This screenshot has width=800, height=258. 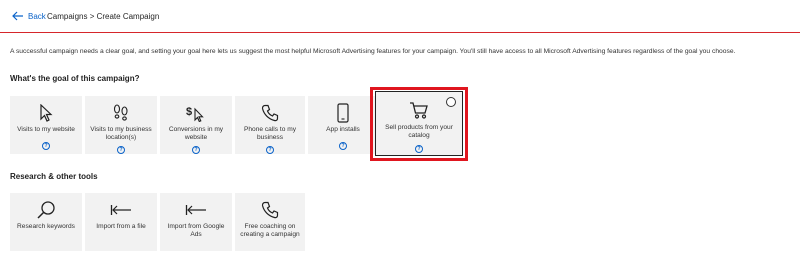 What do you see at coordinates (196, 125) in the screenshot?
I see `goal-tile-website-conversions: $ Conversions in my website ?` at bounding box center [196, 125].